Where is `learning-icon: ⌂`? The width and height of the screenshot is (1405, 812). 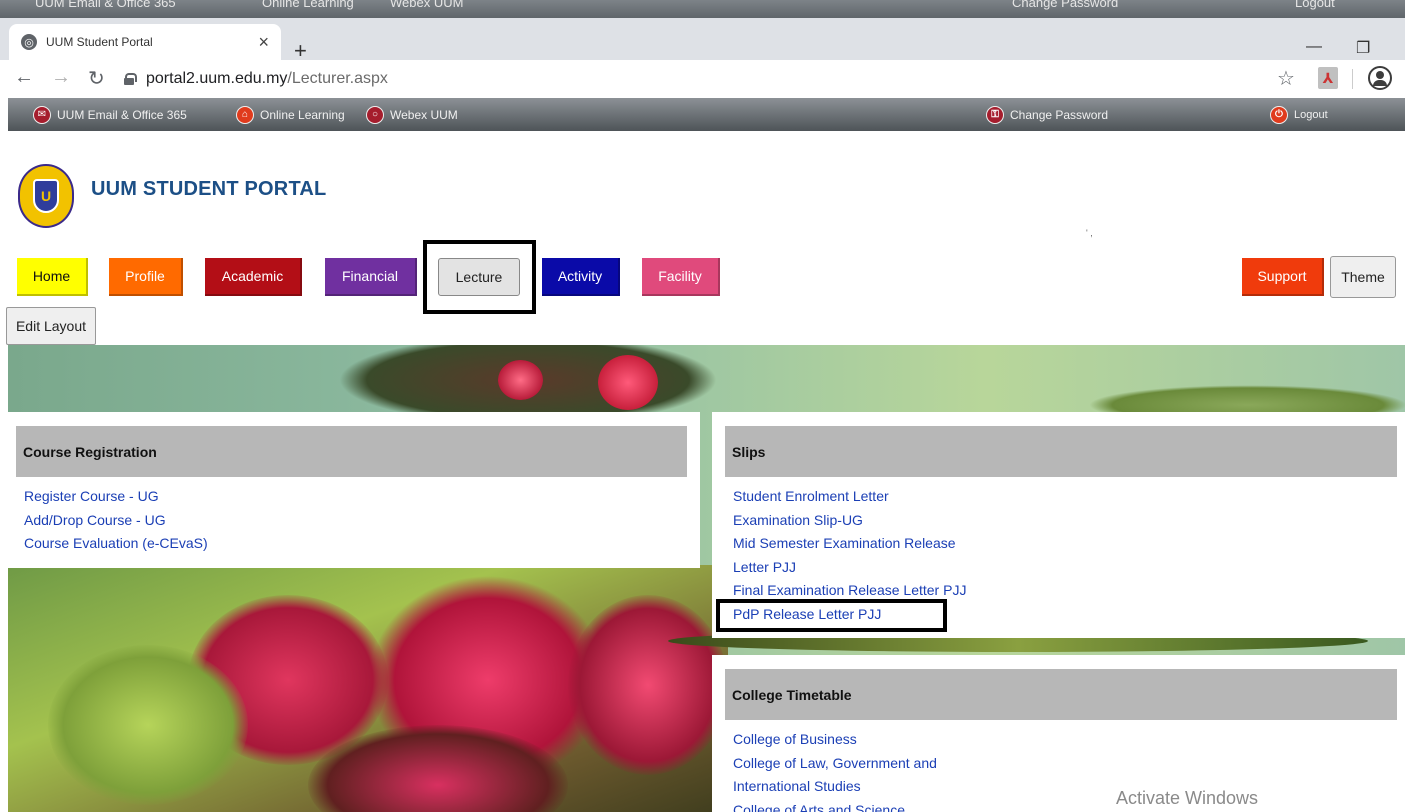 learning-icon: ⌂ is located at coordinates (245, 114).